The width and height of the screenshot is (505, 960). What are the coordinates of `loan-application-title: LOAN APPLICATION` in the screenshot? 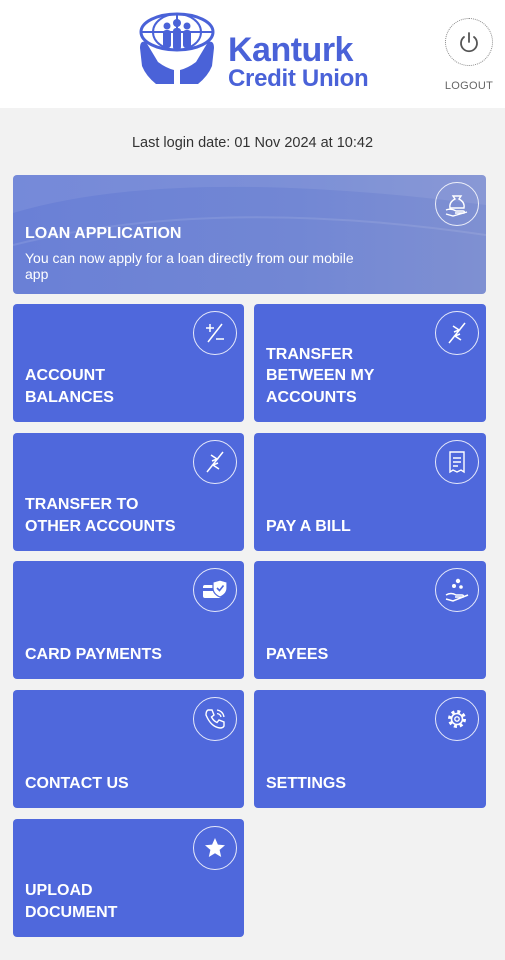 It's located at (103, 233).